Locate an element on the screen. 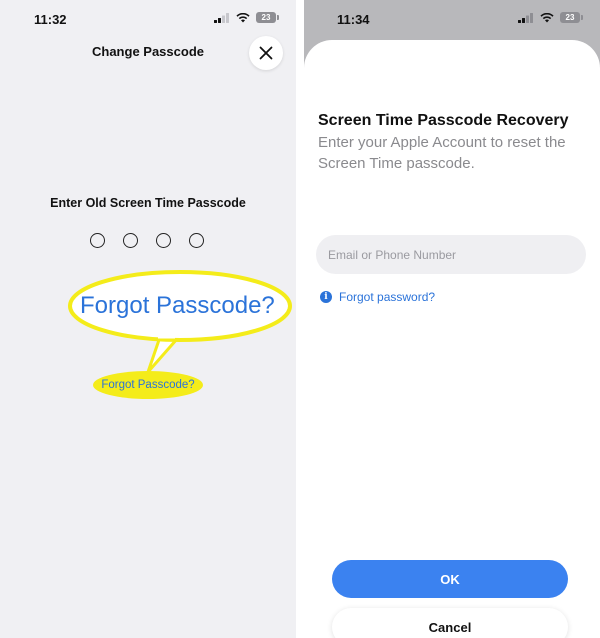  sheet-title: Screen Time Passcode Recovery is located at coordinates (443, 120).